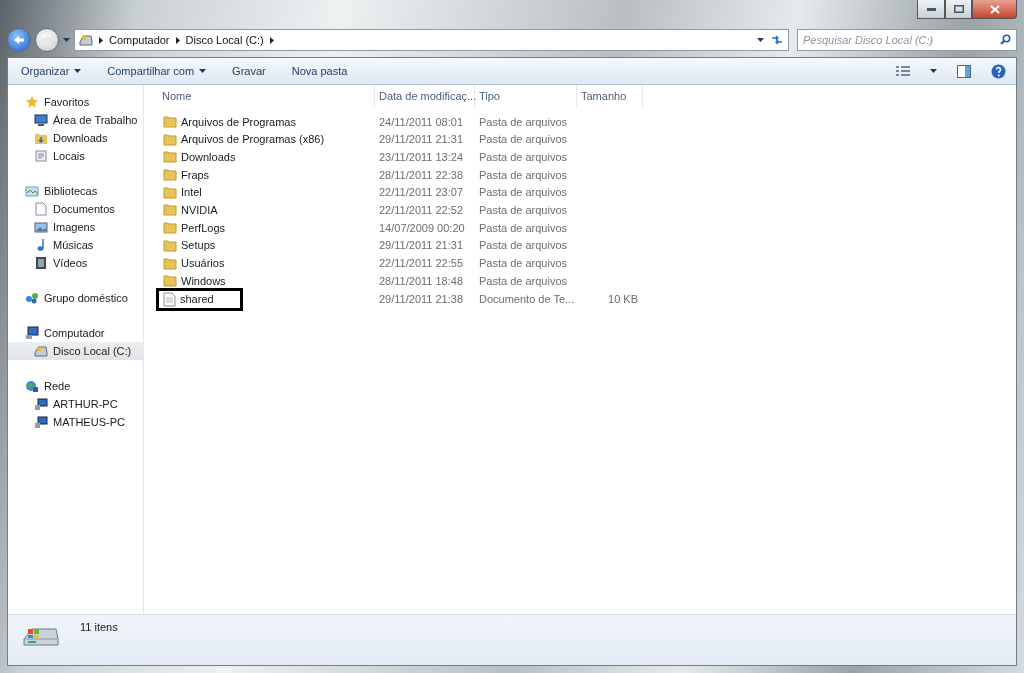 This screenshot has height=673, width=1024. Describe the element at coordinates (319, 71) in the screenshot. I see `toolbar-button: Nova pasta` at that location.